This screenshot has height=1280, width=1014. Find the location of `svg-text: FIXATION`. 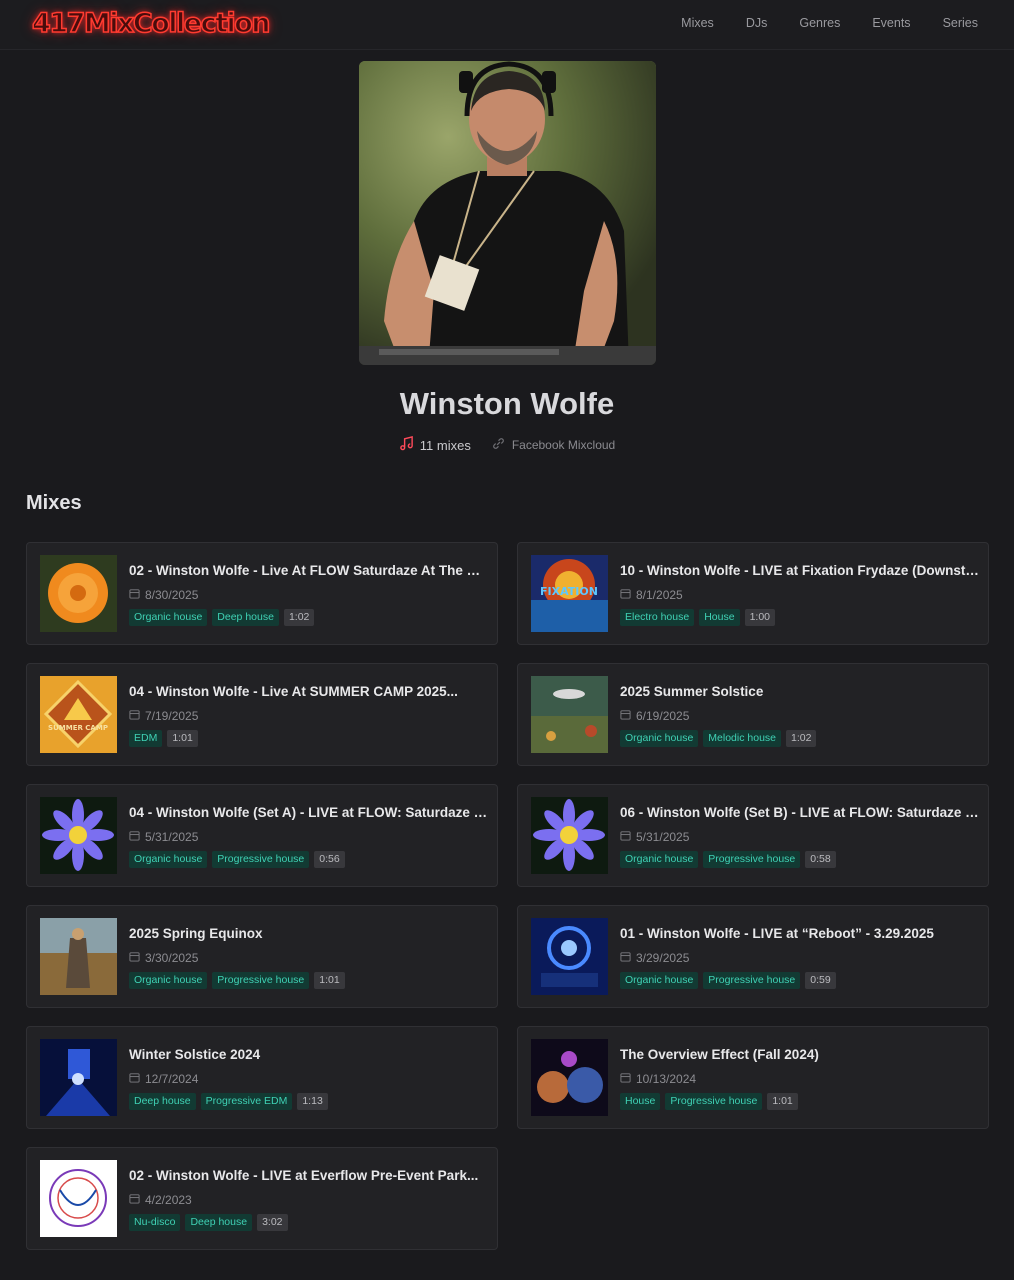

svg-text: FIXATION is located at coordinates (569, 591).